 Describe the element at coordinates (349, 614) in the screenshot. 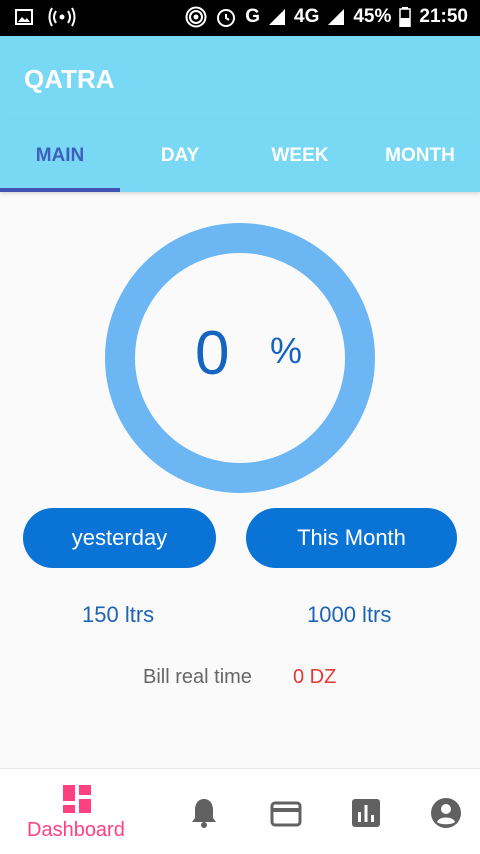

I see `month-usage: 1000 ltrs` at that location.